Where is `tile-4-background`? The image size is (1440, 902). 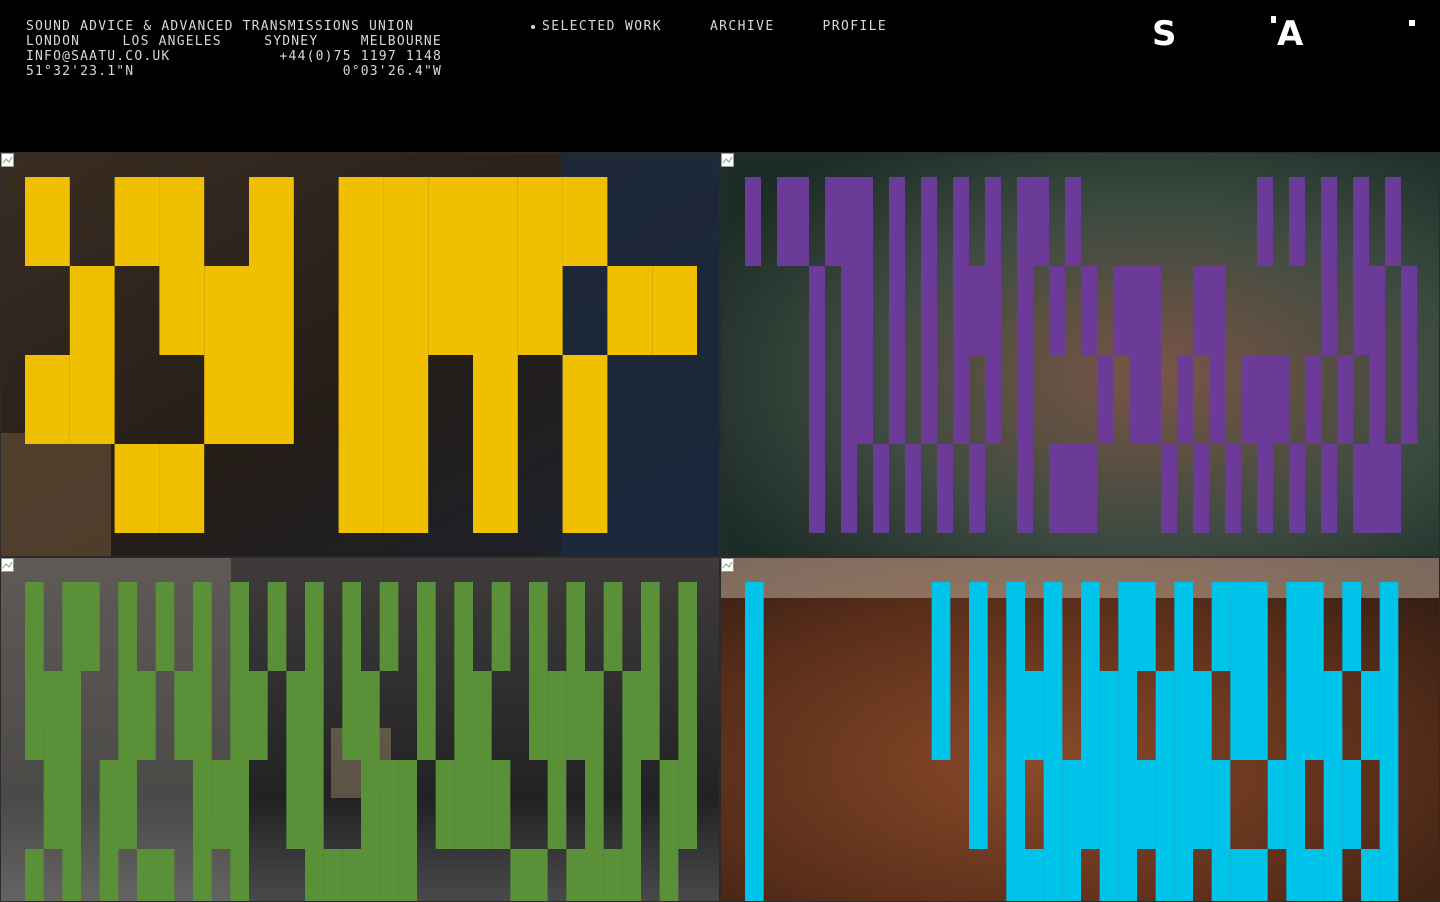
tile-4-background is located at coordinates (1080, 578).